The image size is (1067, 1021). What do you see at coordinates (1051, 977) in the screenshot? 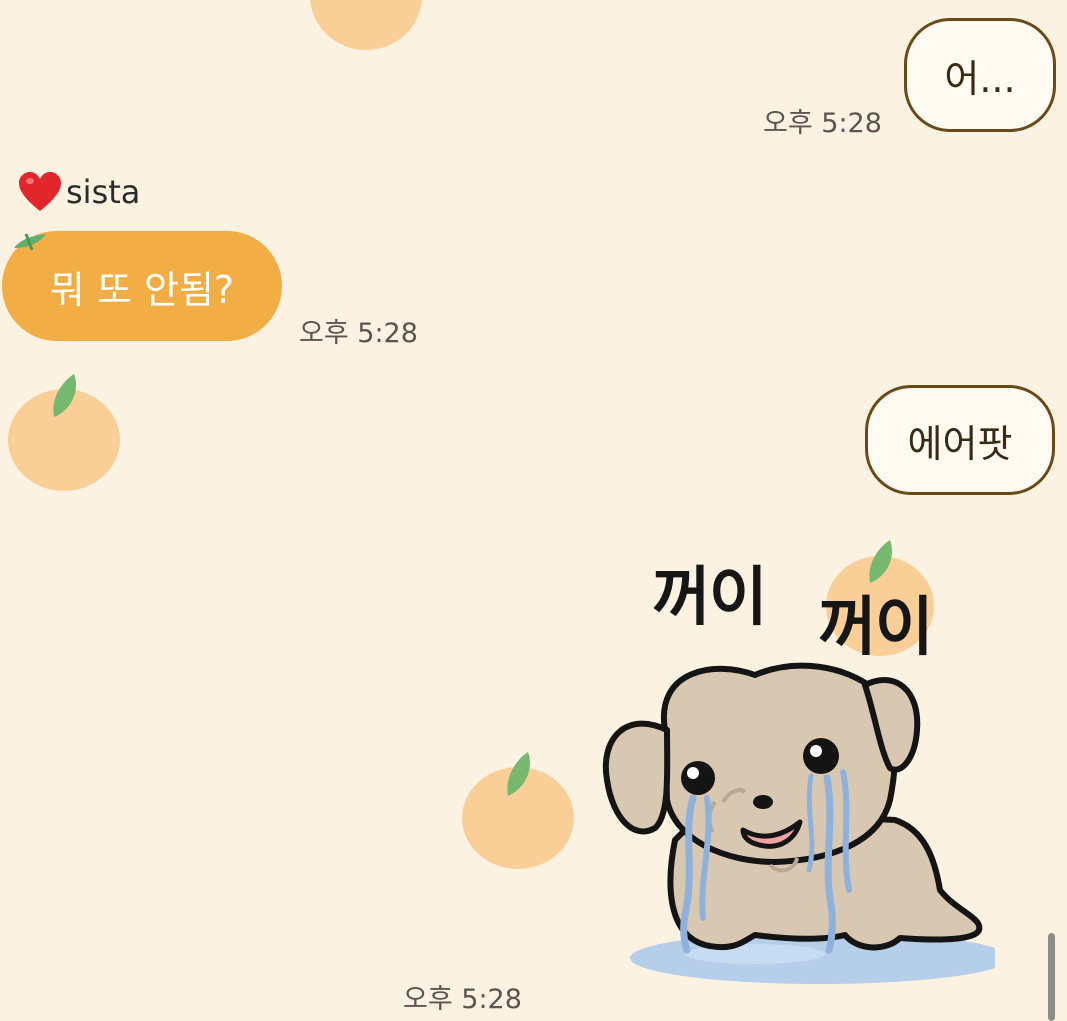
I see `scrollbar-thumb` at bounding box center [1051, 977].